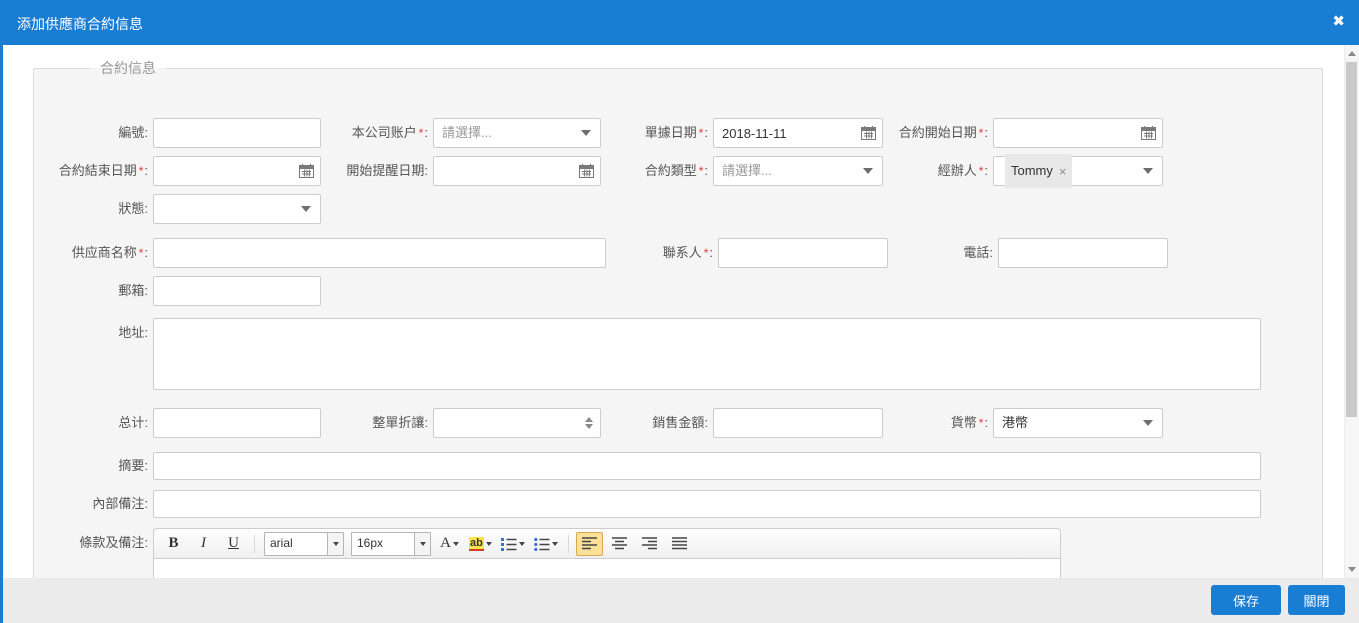 This screenshot has height=623, width=1359. What do you see at coordinates (379, 253) in the screenshot?
I see `supplier-name-input` at bounding box center [379, 253].